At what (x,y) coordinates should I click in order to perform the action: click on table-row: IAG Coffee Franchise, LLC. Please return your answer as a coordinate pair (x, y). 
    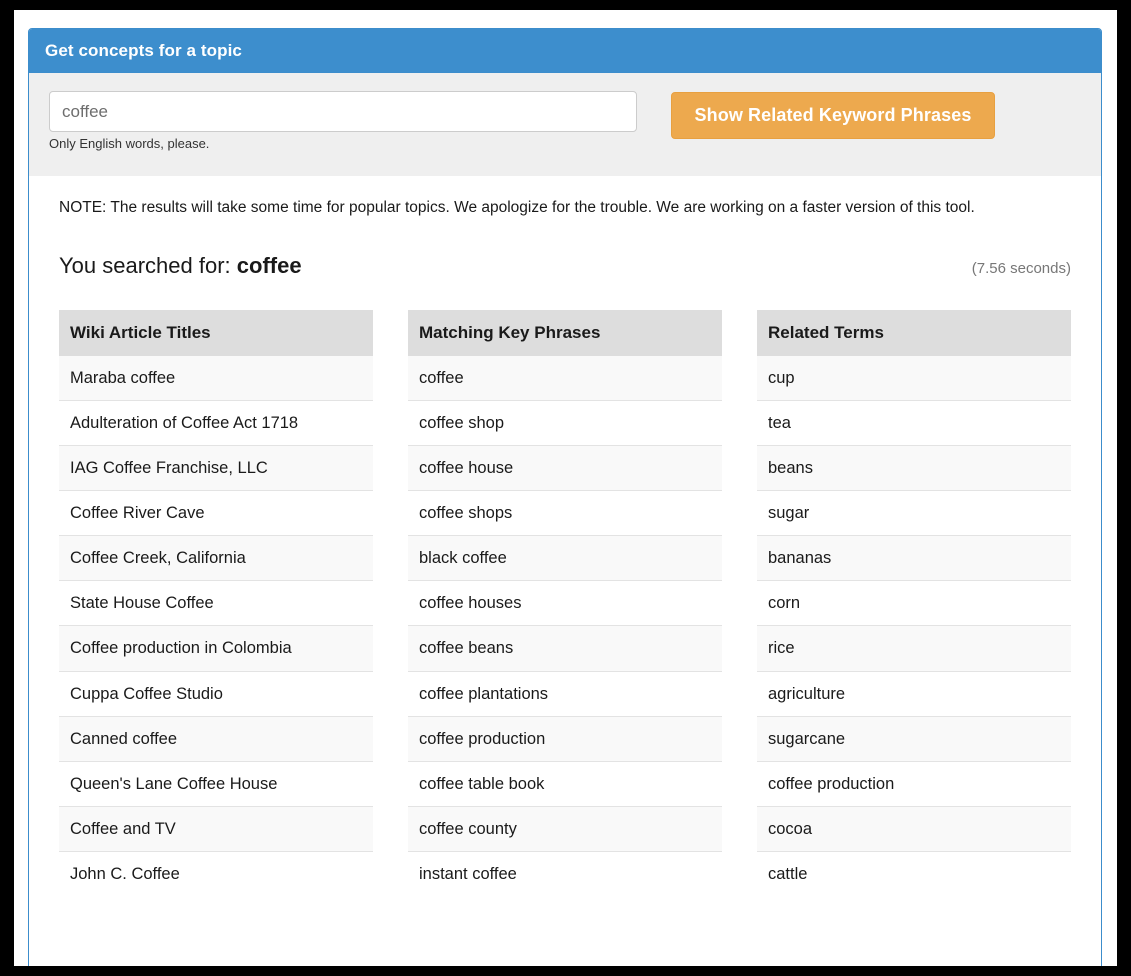
    Looking at the image, I should click on (216, 467).